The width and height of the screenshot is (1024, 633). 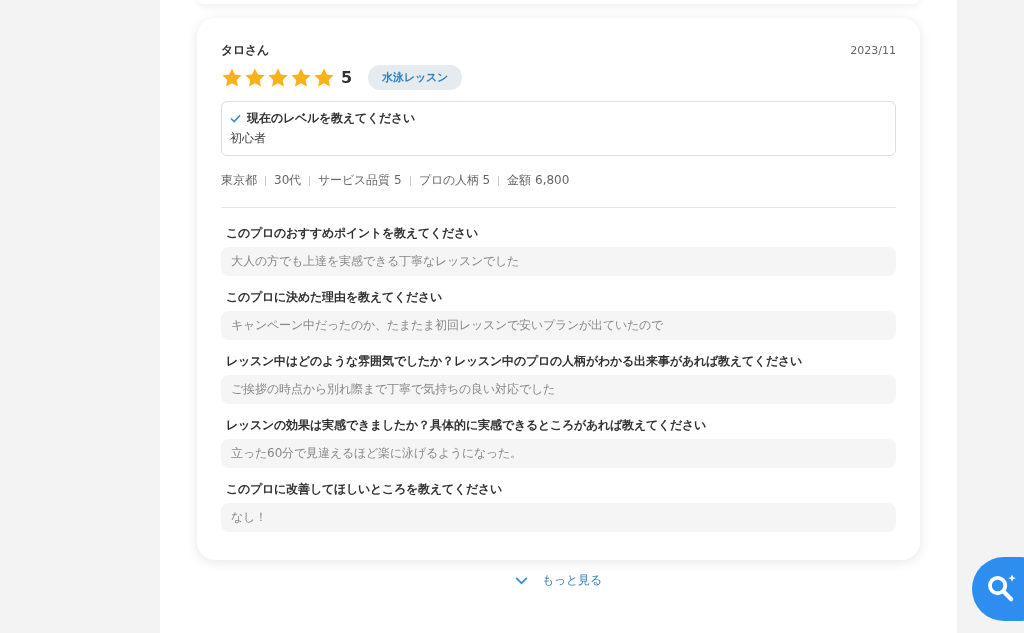 I want to click on question-text: このプロに改善してほしいところを教えてください, so click(x=364, y=489).